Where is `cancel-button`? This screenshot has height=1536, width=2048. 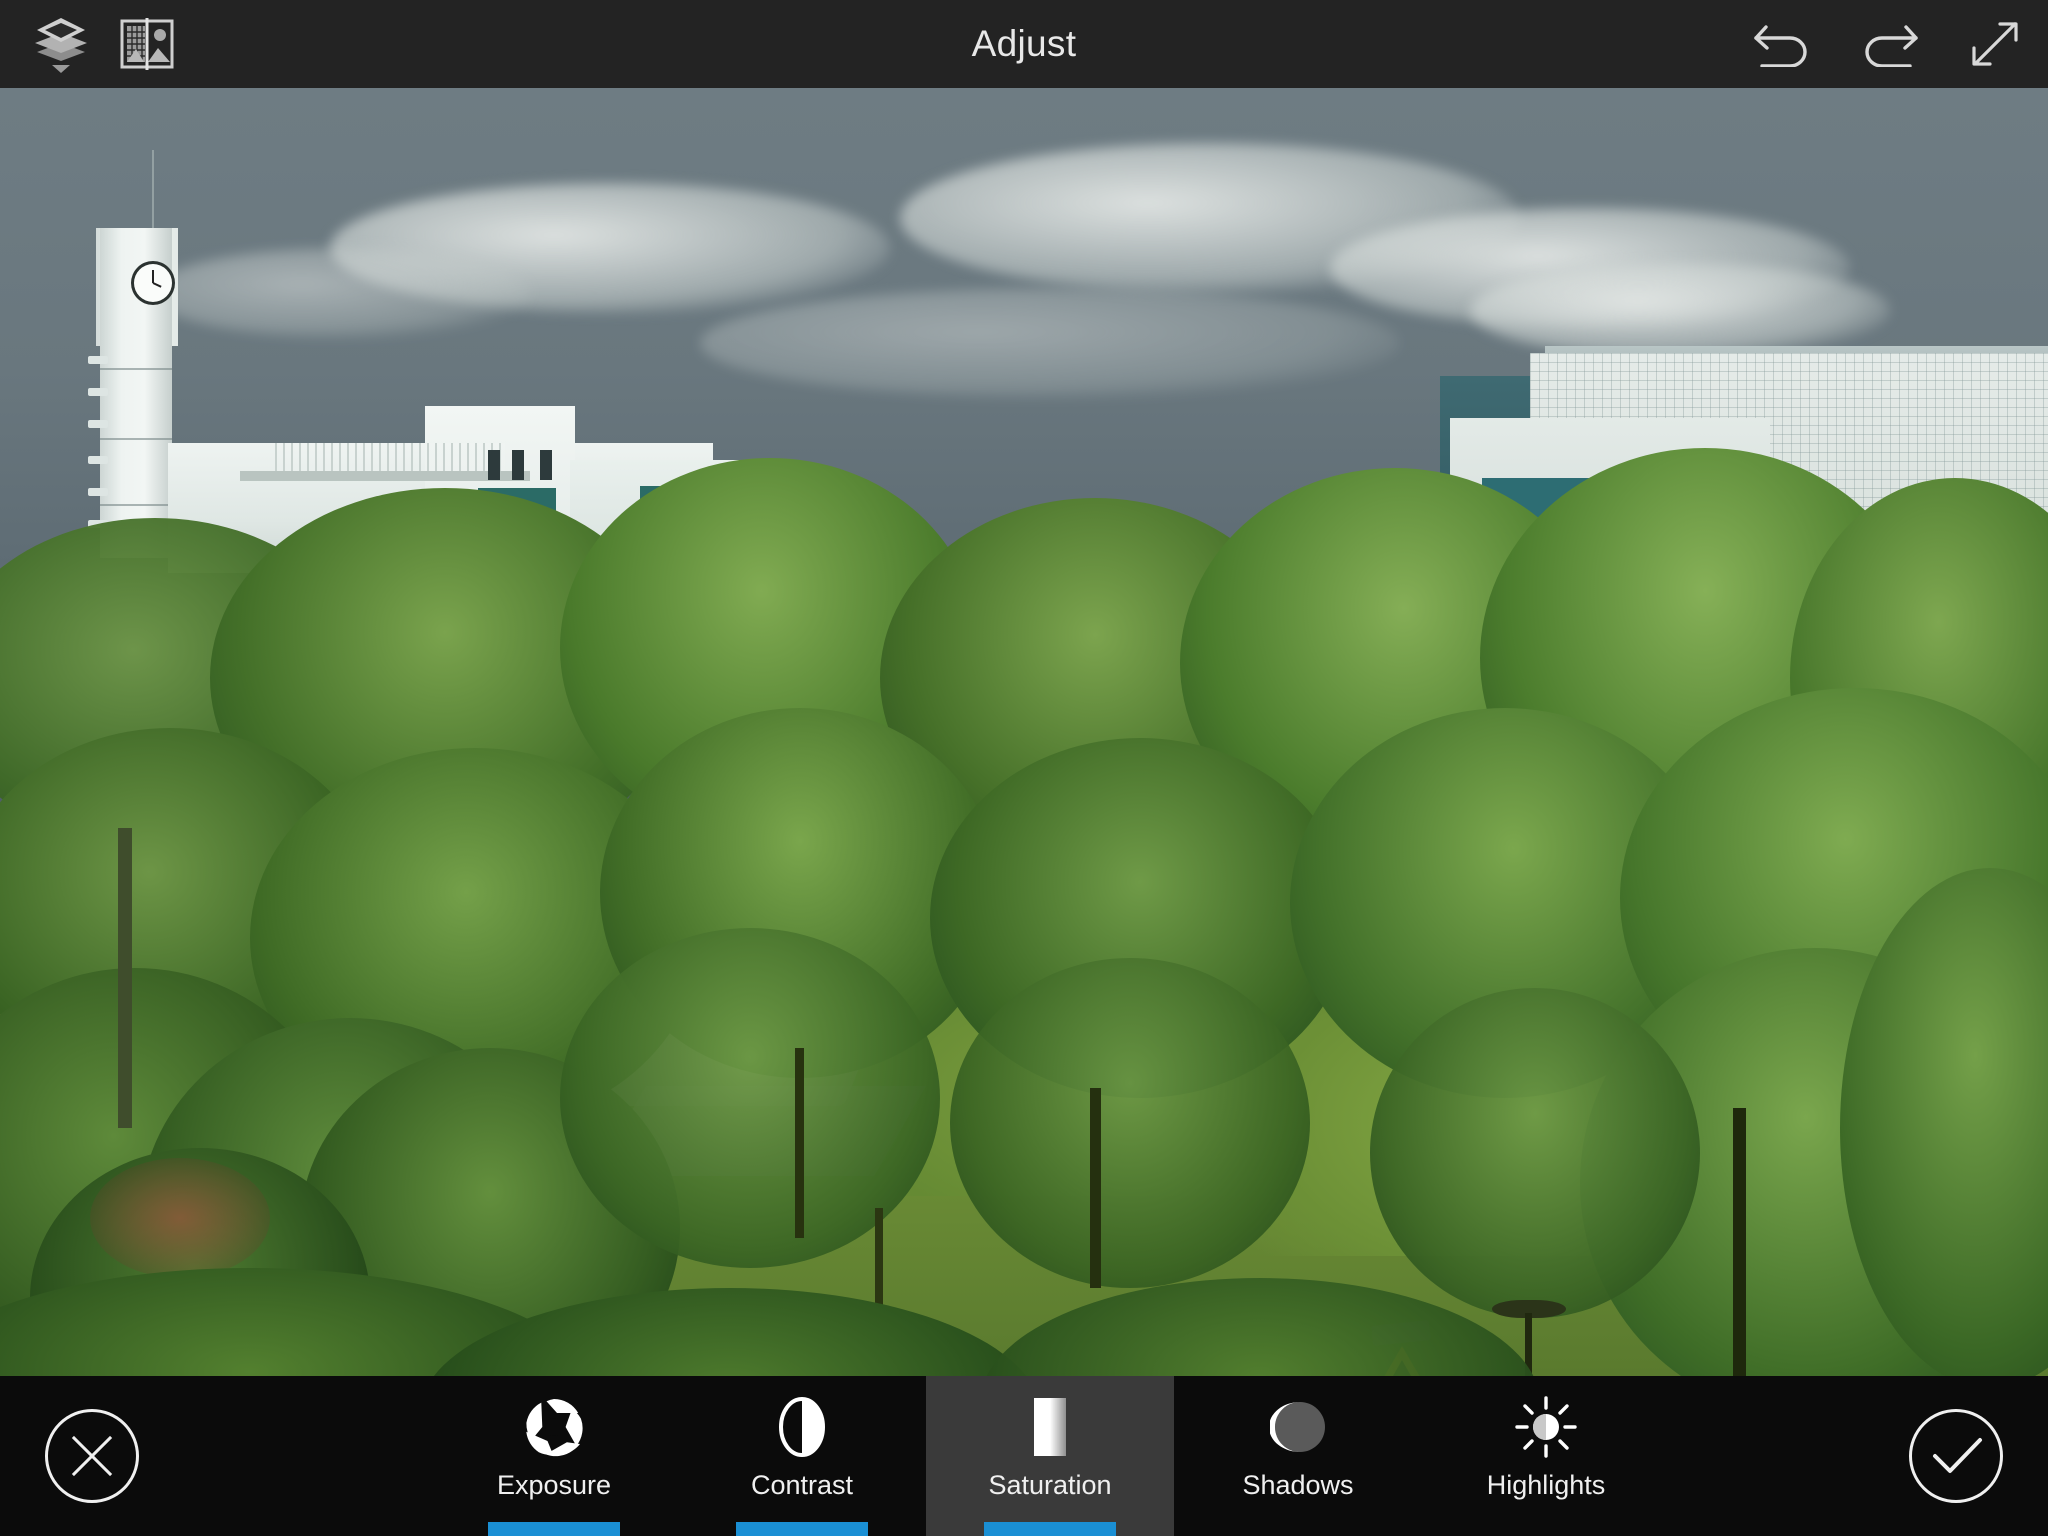 cancel-button is located at coordinates (92, 1456).